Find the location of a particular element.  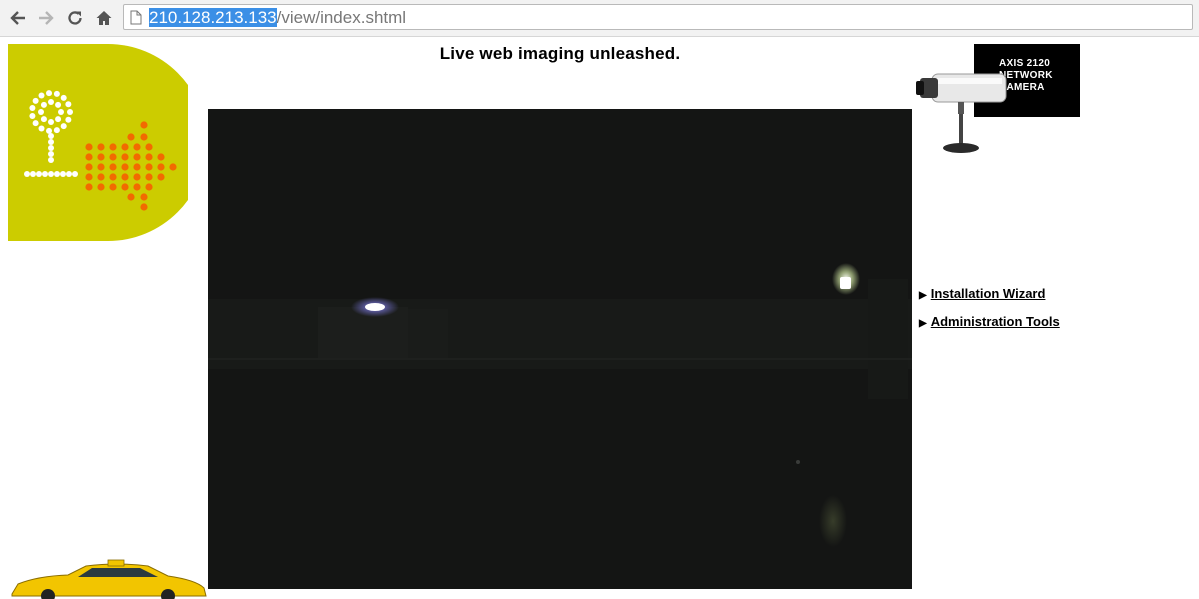

back-button is located at coordinates (18, 18).